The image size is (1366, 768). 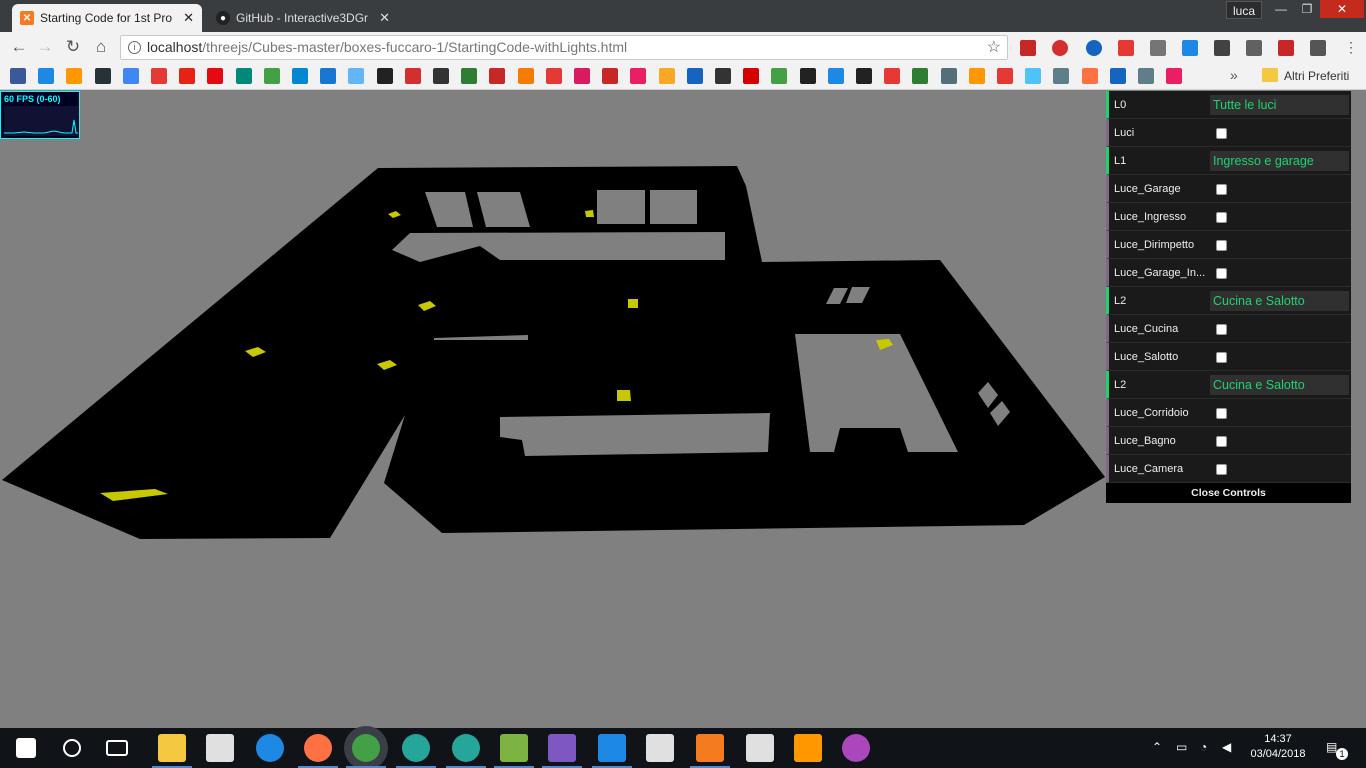 What do you see at coordinates (1228, 133) in the screenshot?
I see `gui-checkbox-row: Luci` at bounding box center [1228, 133].